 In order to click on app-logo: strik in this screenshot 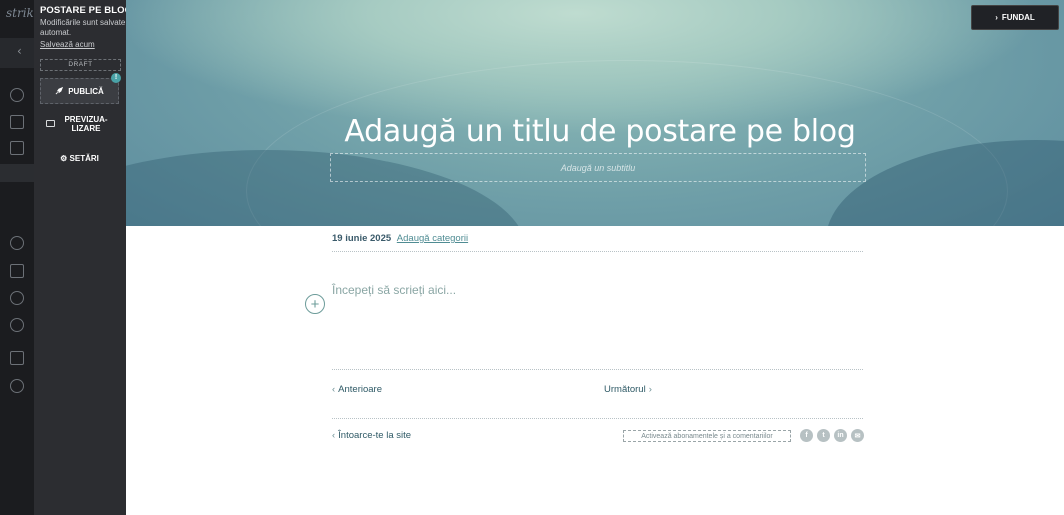, I will do `click(20, 13)`.